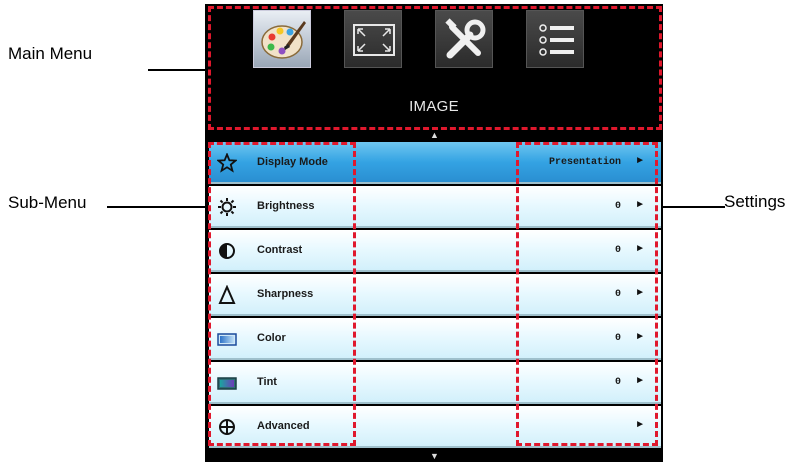  What do you see at coordinates (434, 135) in the screenshot?
I see `scroll-up-arrow: ▲` at bounding box center [434, 135].